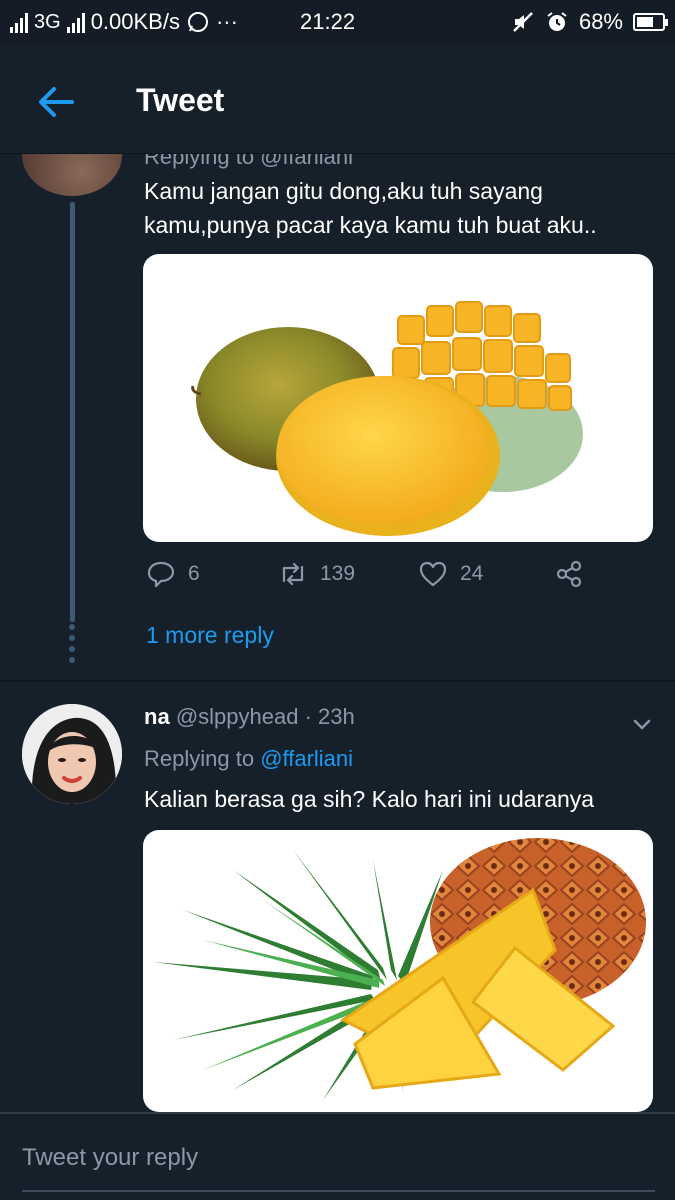 This screenshot has width=675, height=1200. Describe the element at coordinates (180, 100) in the screenshot. I see `page-title: Tweet` at that location.